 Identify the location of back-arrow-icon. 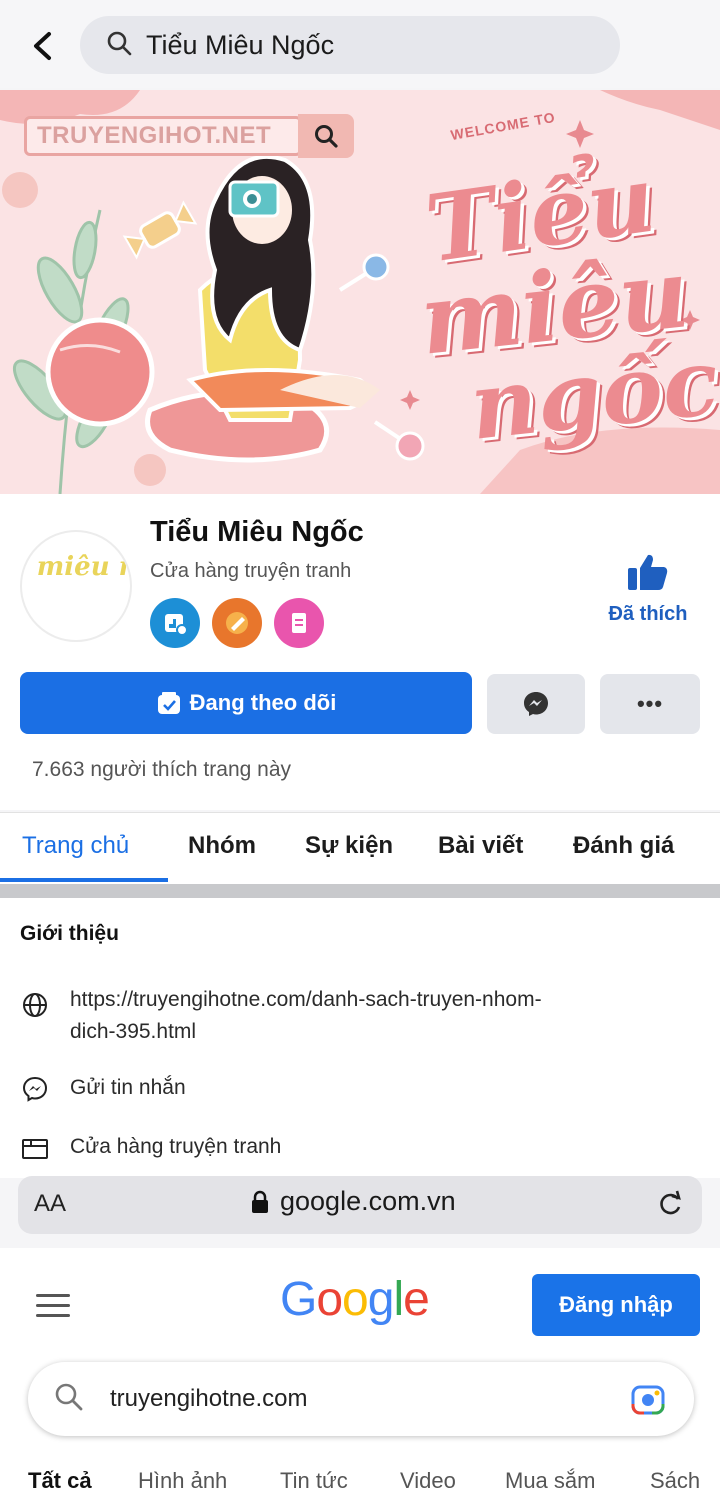
(42, 46).